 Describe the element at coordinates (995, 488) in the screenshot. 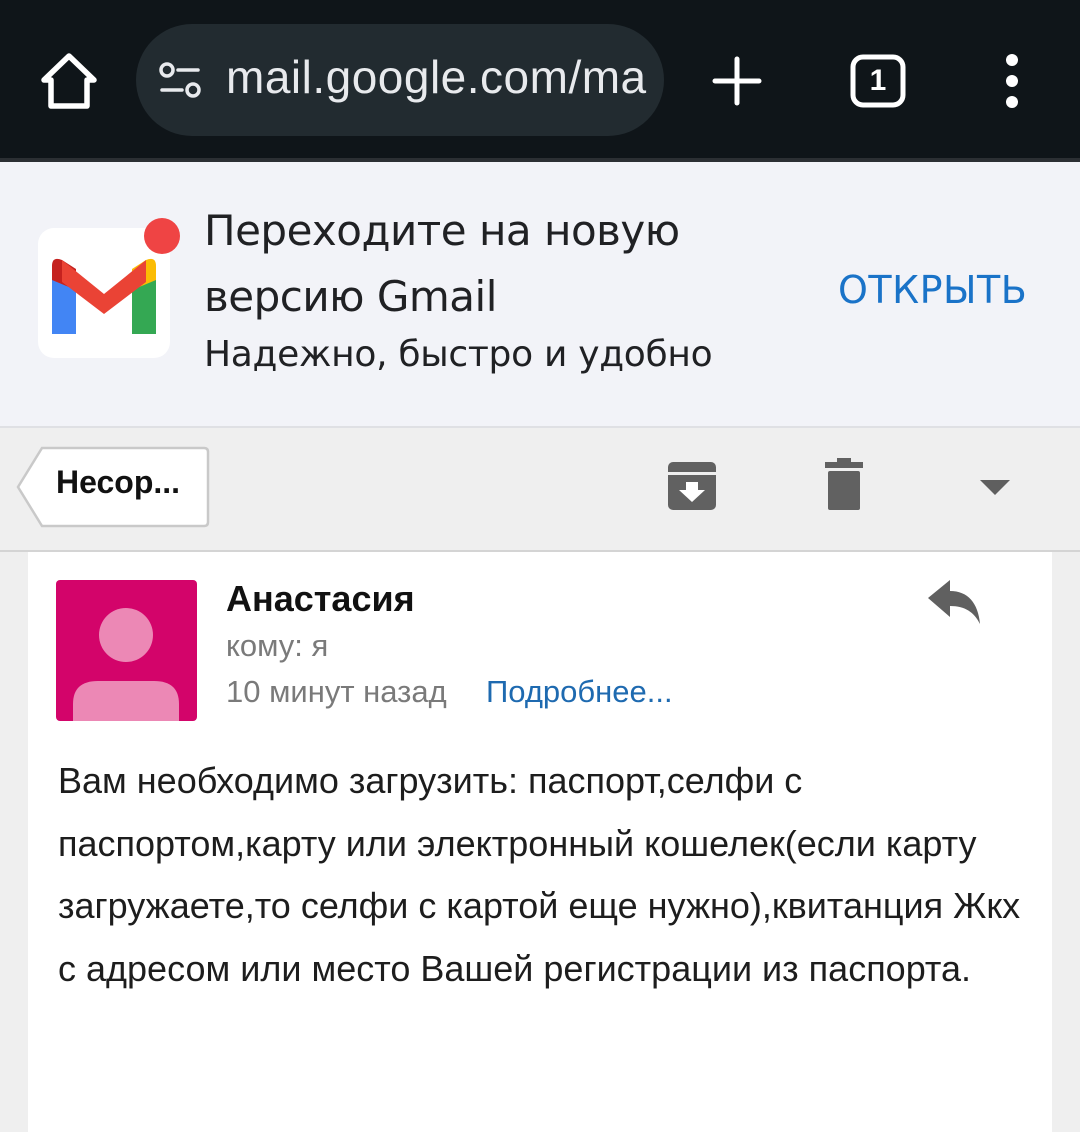

I see `dropdown-icon` at that location.